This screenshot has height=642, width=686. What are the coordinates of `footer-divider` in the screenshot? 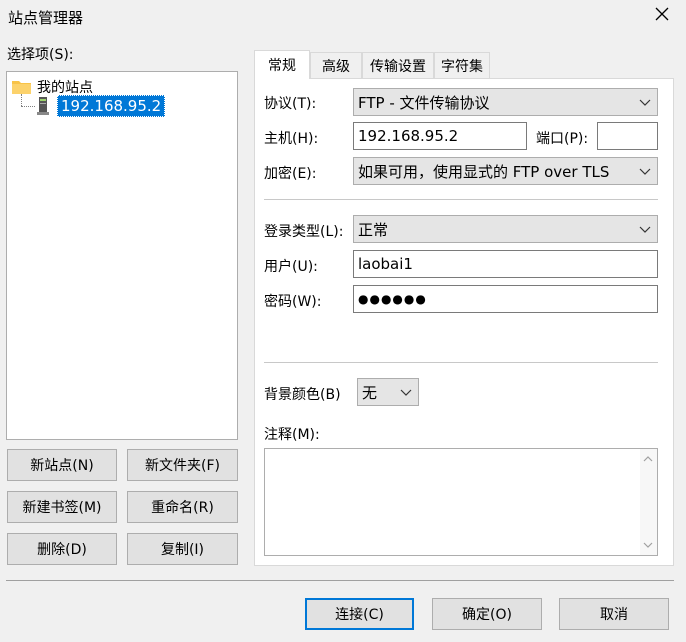 It's located at (340, 580).